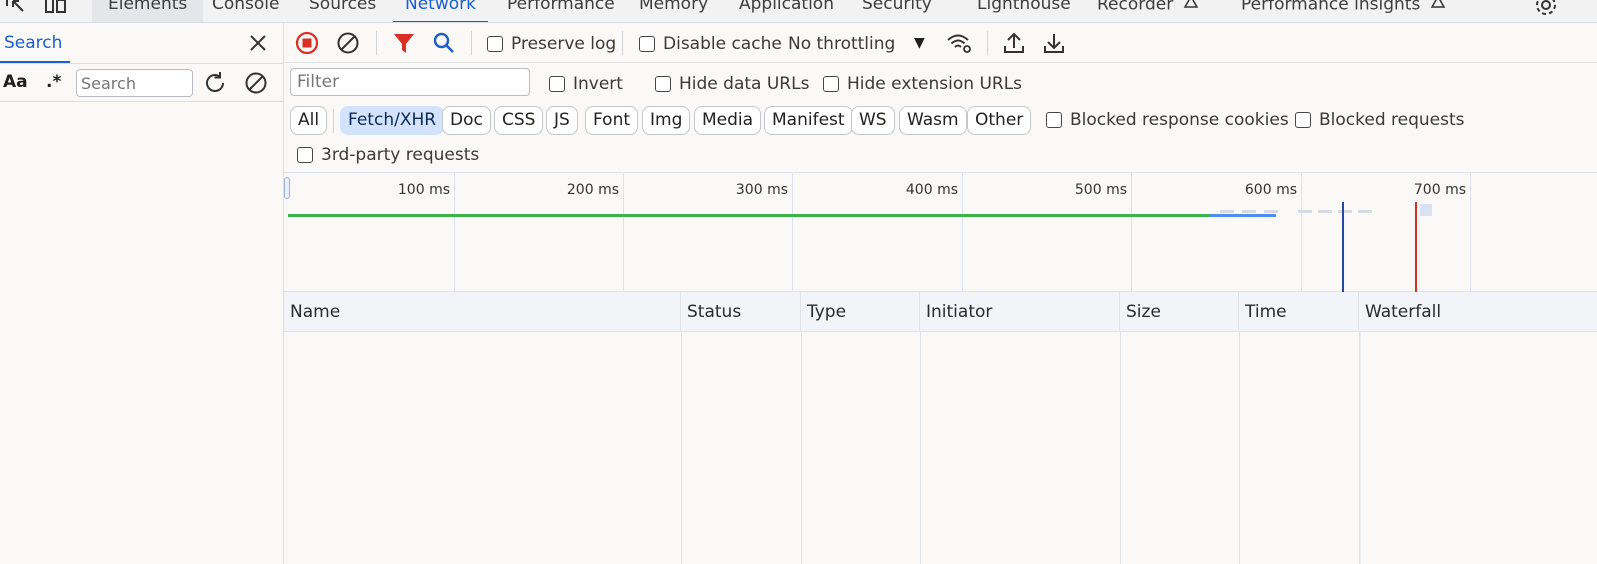  Describe the element at coordinates (444, 45) in the screenshot. I see `search-icon` at that location.